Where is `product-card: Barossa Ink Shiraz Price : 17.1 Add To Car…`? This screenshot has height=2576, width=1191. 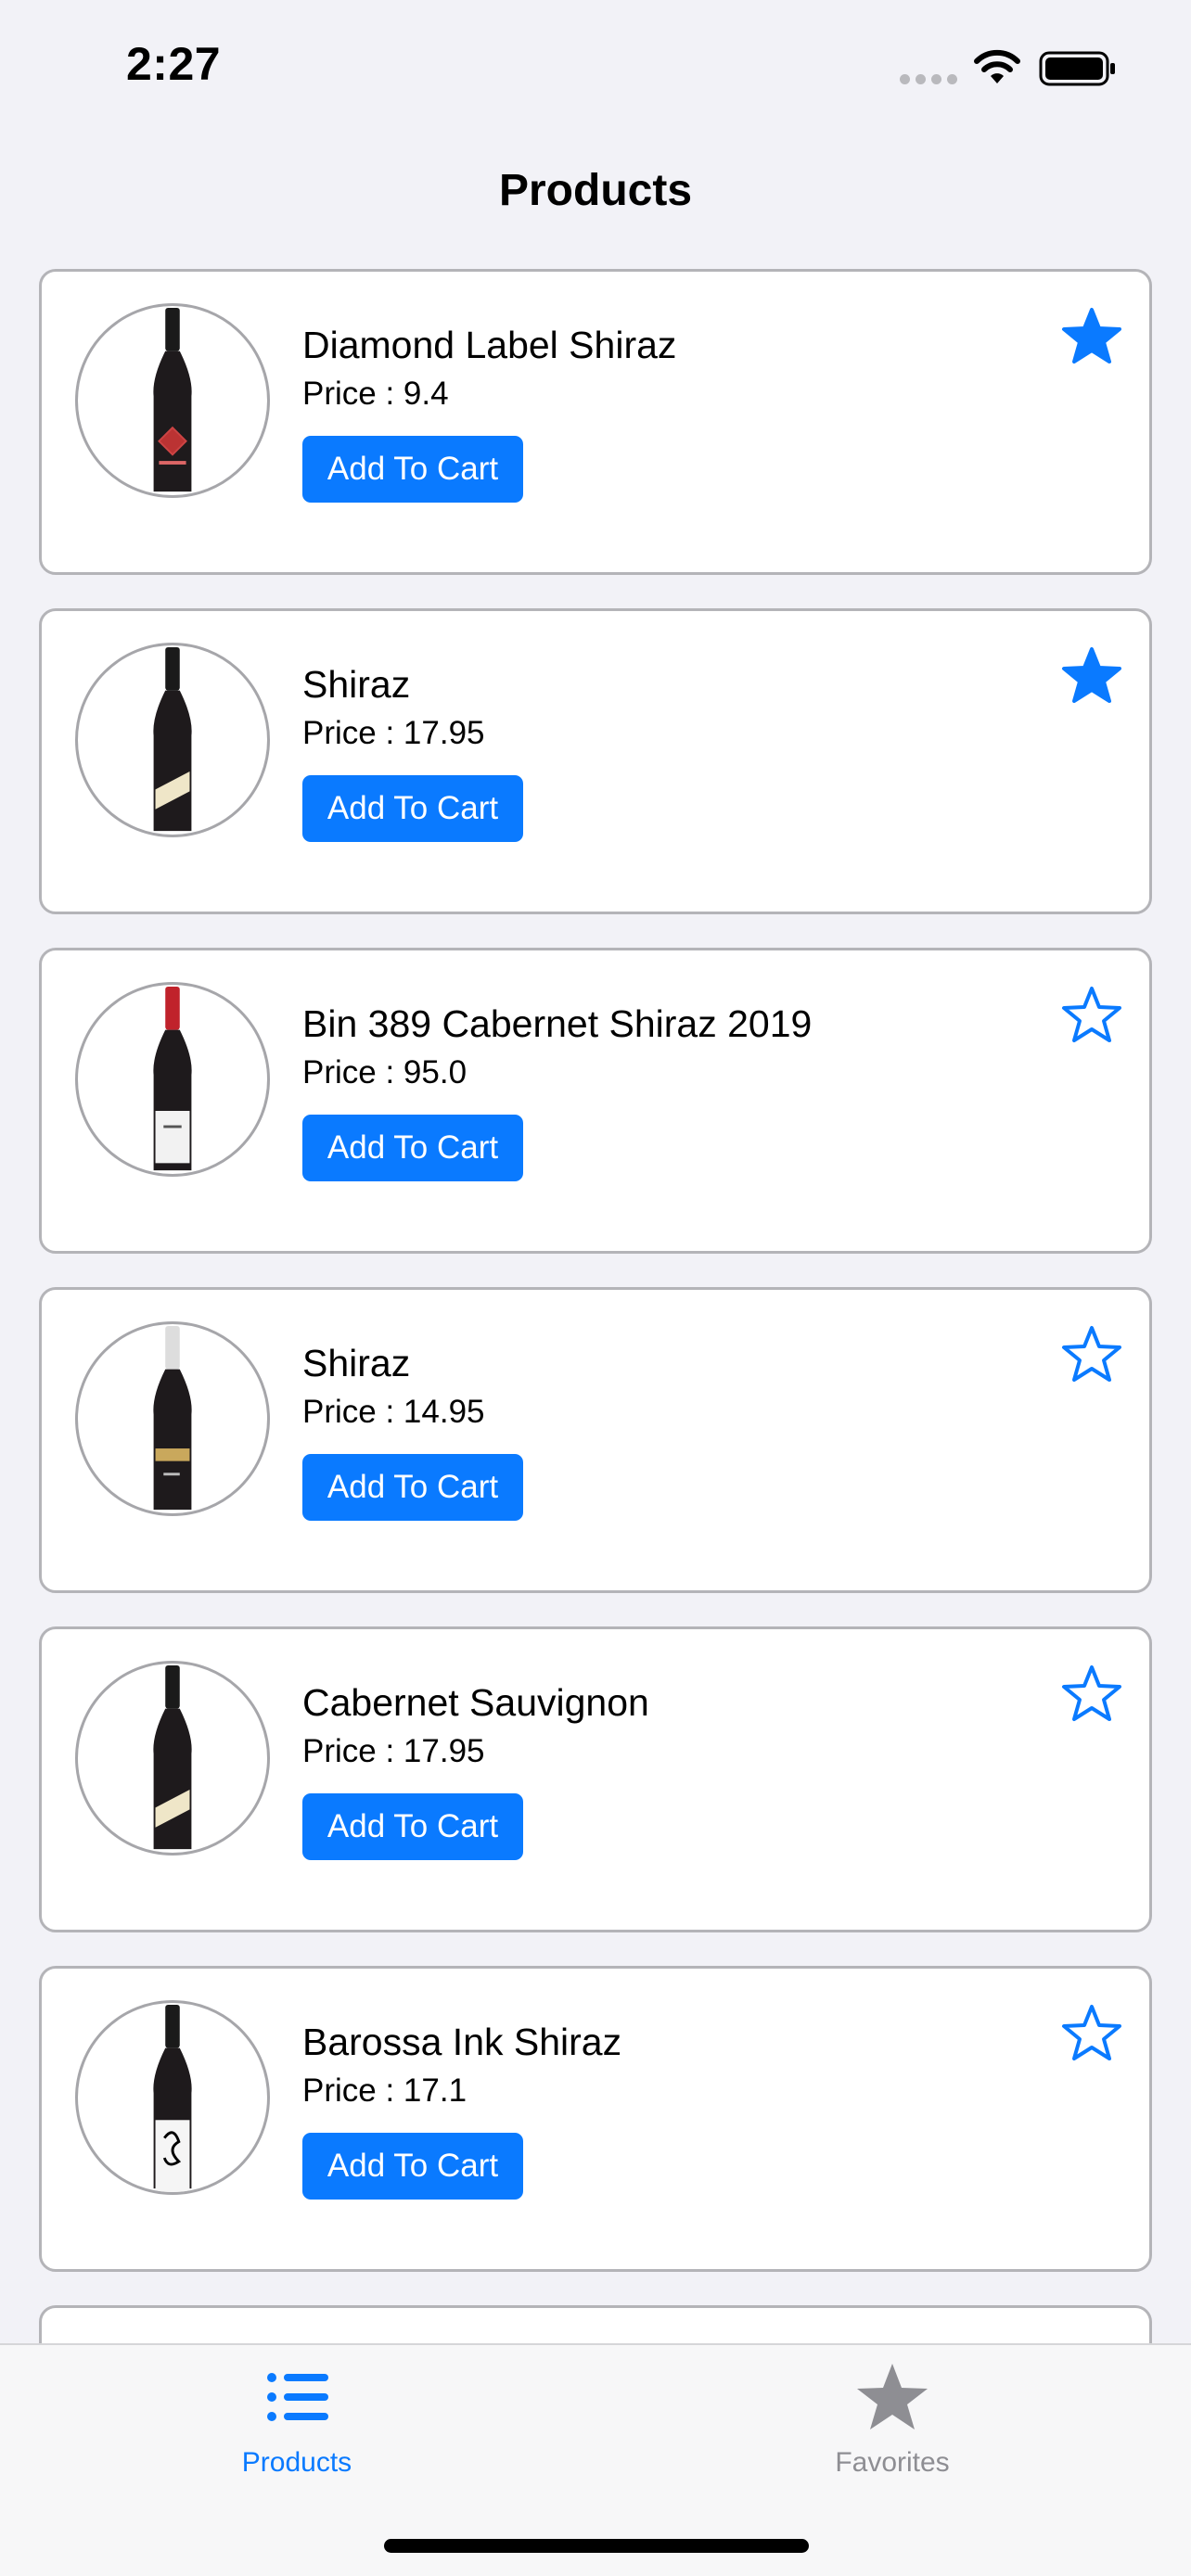
product-card: Barossa Ink Shiraz Price : 17.1 Add To Car… is located at coordinates (595, 2119).